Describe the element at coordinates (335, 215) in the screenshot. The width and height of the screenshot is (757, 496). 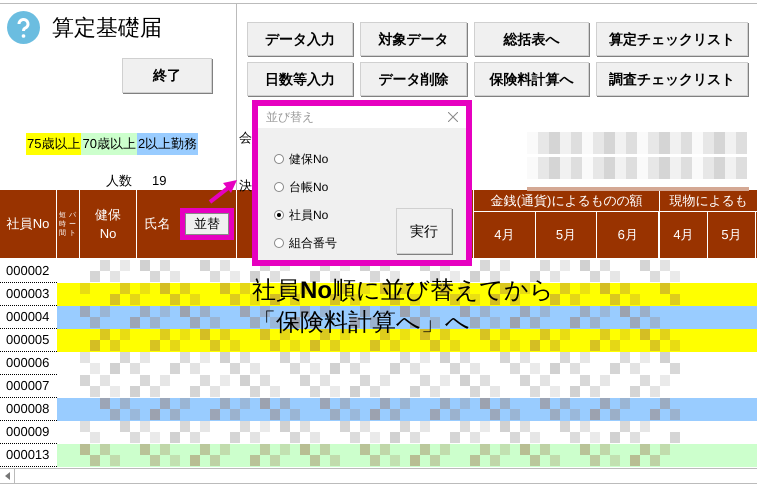
I see `sort-option: 社員No` at that location.